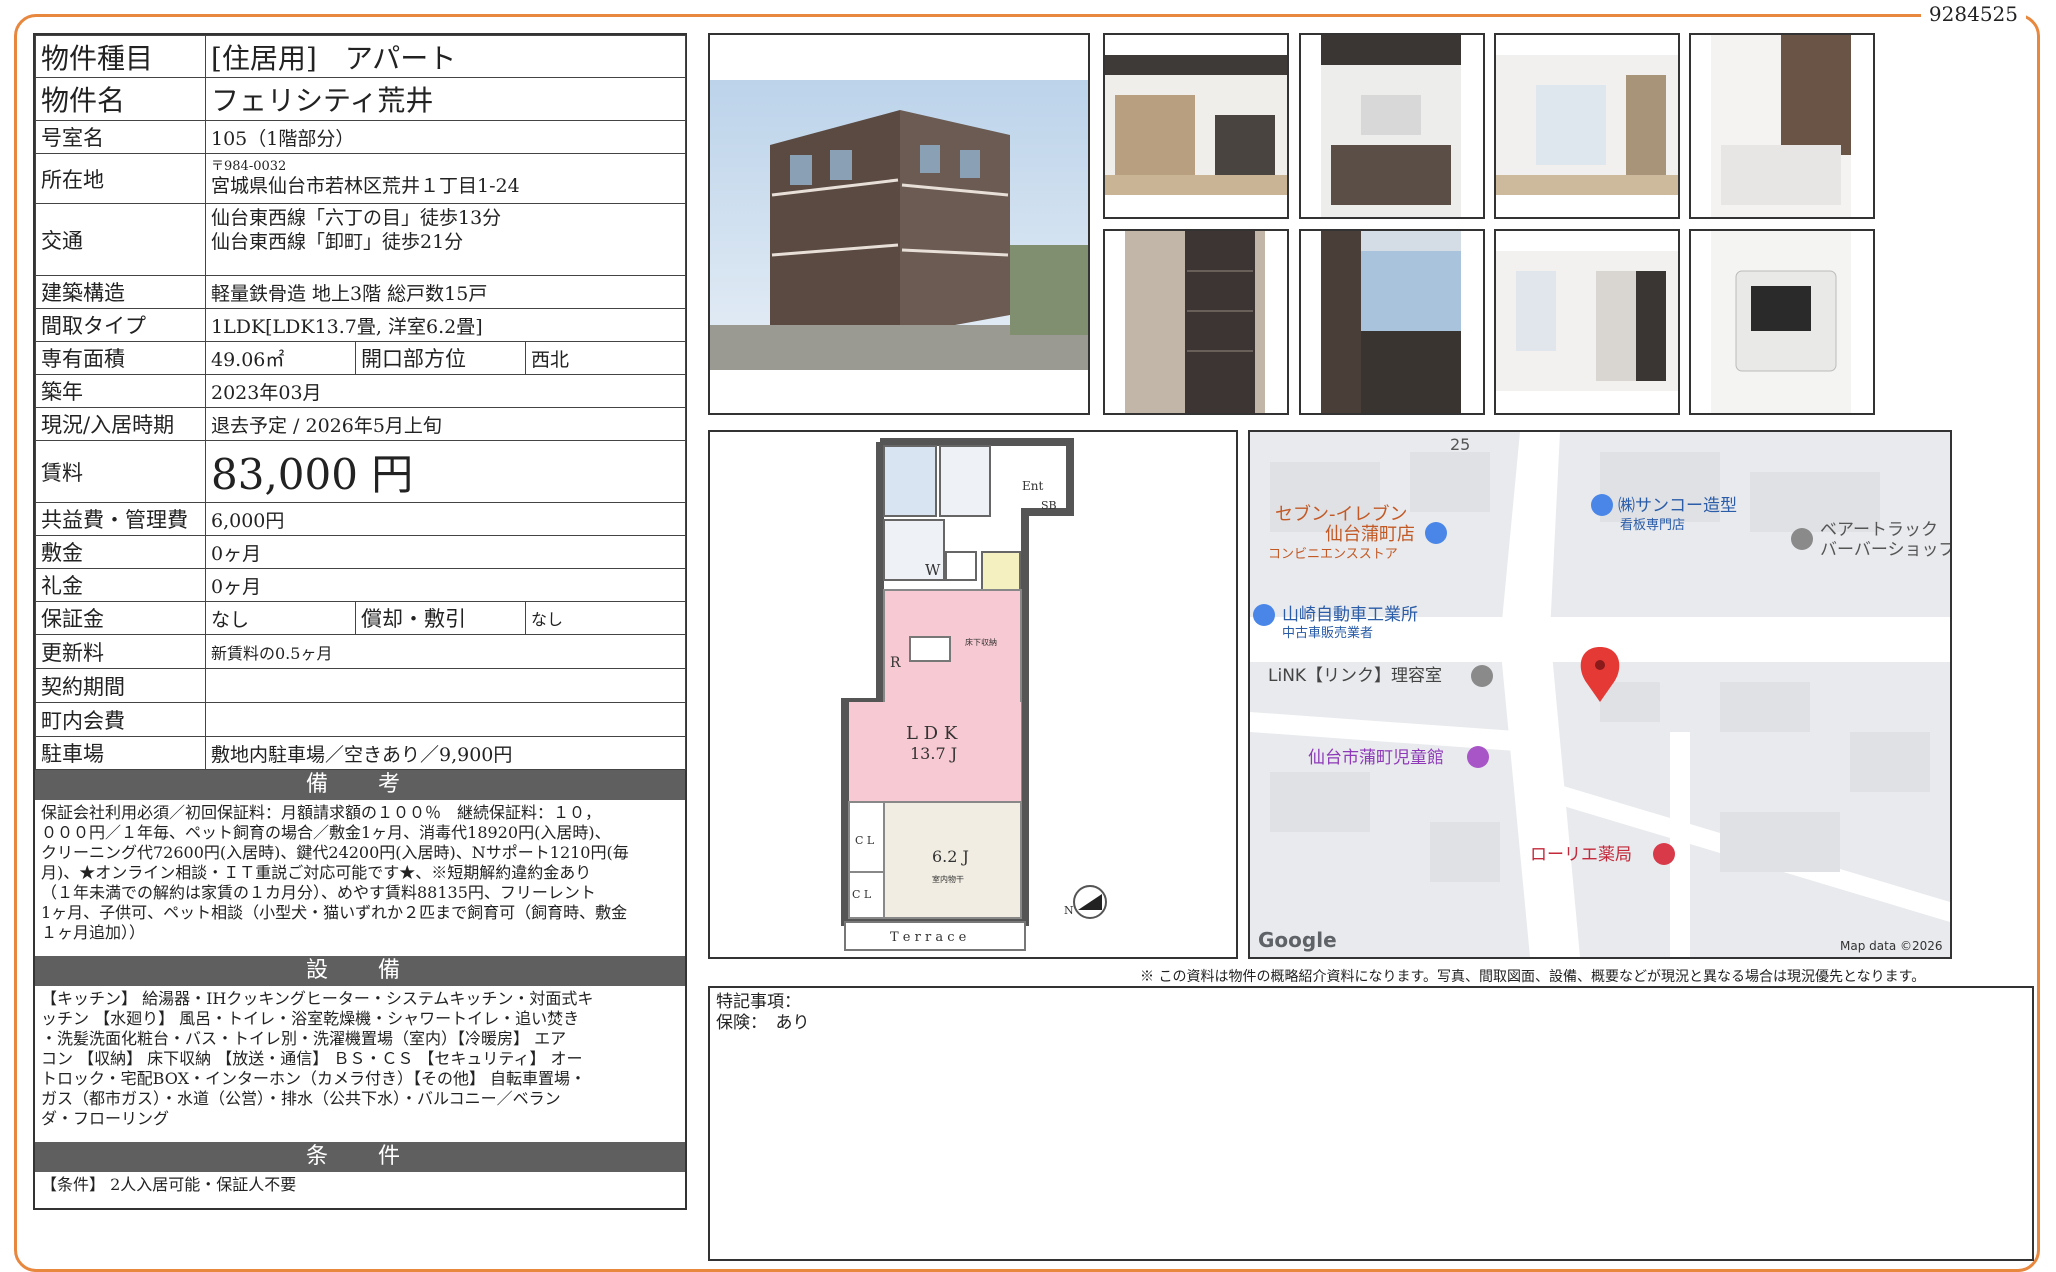  I want to click on kitchen-image, so click(1391, 126).